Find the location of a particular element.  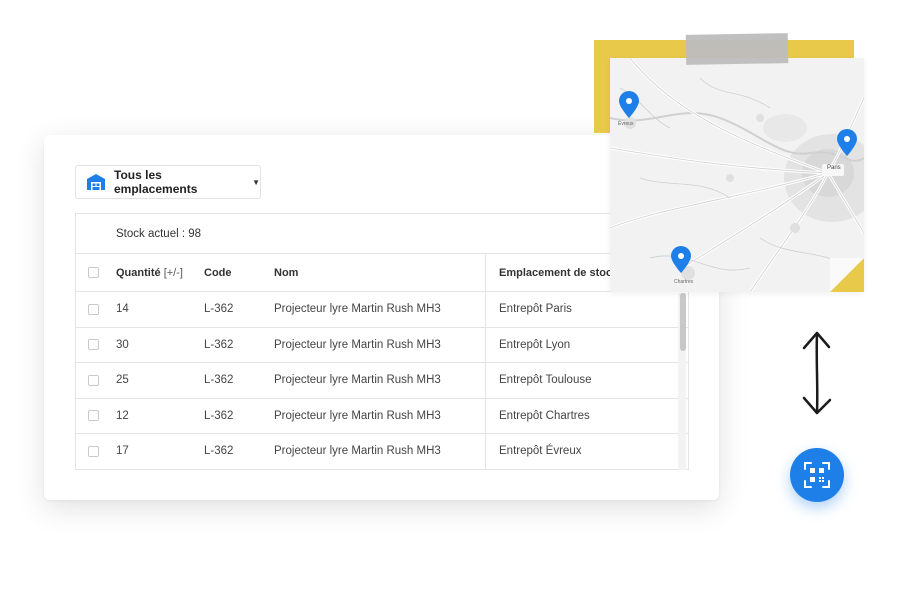

location-dropdown-label: Tous les emplacements is located at coordinates (156, 182).